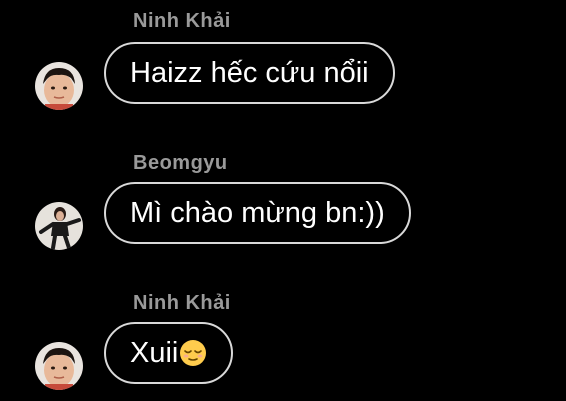  Describe the element at coordinates (154, 352) in the screenshot. I see `message-text: Xuii` at that location.